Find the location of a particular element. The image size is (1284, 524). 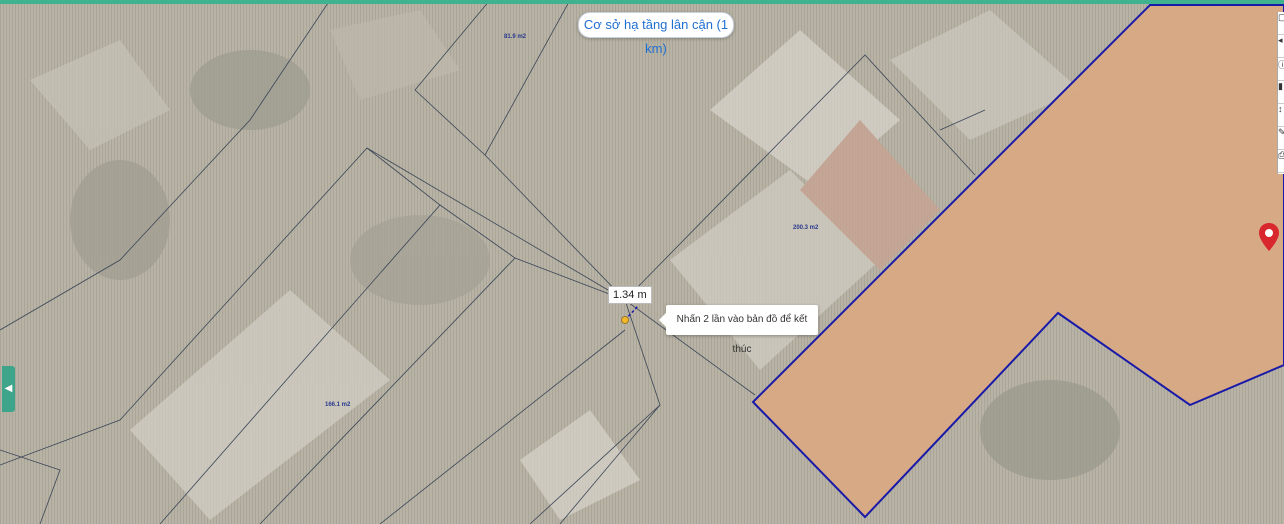

parcel-area-label: 200.3 m2 is located at coordinates (806, 228).